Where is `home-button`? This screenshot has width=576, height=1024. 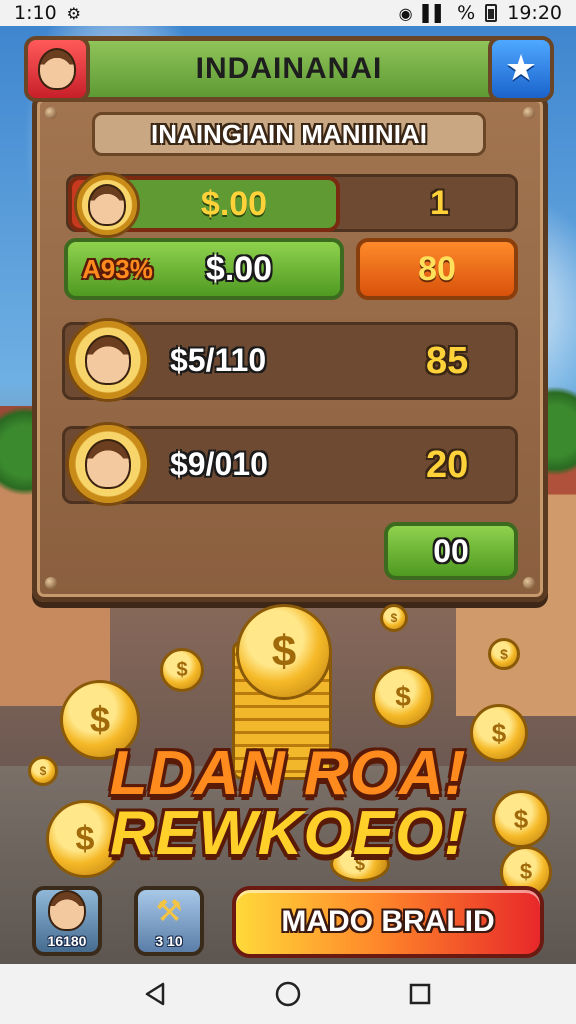 home-button is located at coordinates (288, 994).